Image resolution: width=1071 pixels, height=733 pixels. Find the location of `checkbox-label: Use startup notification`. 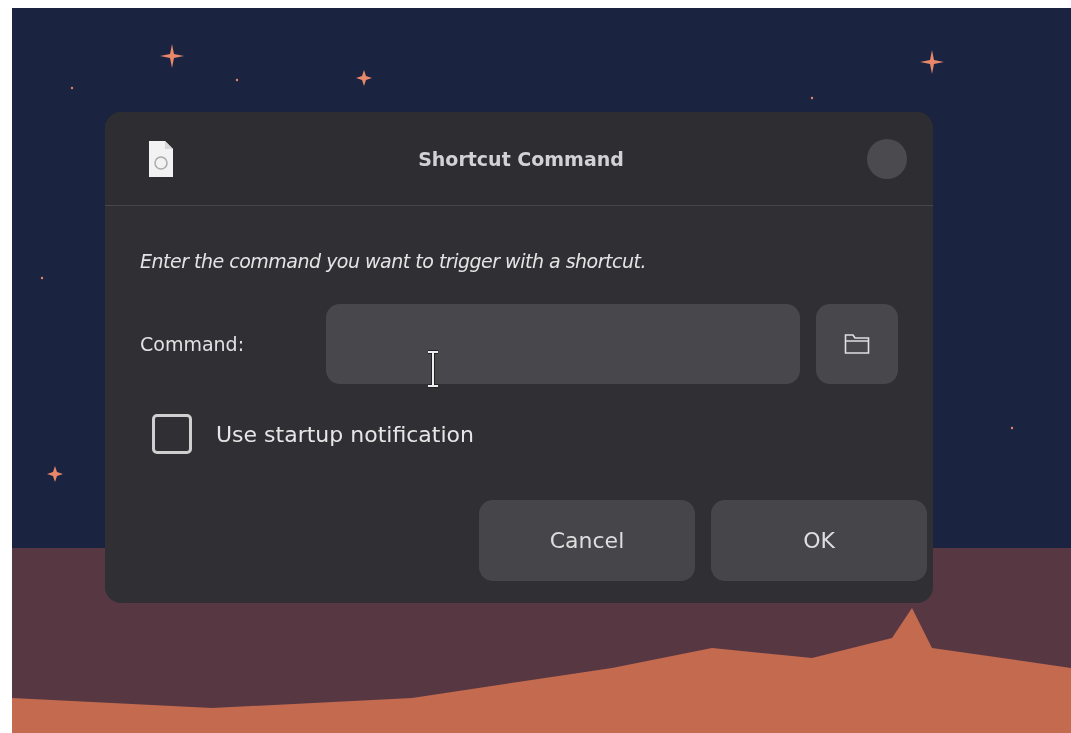

checkbox-label: Use startup notification is located at coordinates (345, 434).